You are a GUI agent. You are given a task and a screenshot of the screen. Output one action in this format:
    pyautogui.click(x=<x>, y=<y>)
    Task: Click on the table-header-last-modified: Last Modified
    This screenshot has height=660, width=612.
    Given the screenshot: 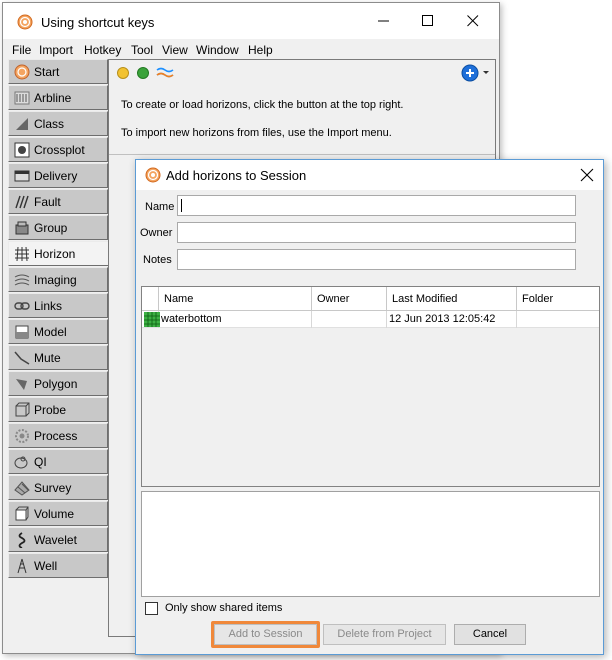 What is the action you would take?
    pyautogui.click(x=452, y=299)
    